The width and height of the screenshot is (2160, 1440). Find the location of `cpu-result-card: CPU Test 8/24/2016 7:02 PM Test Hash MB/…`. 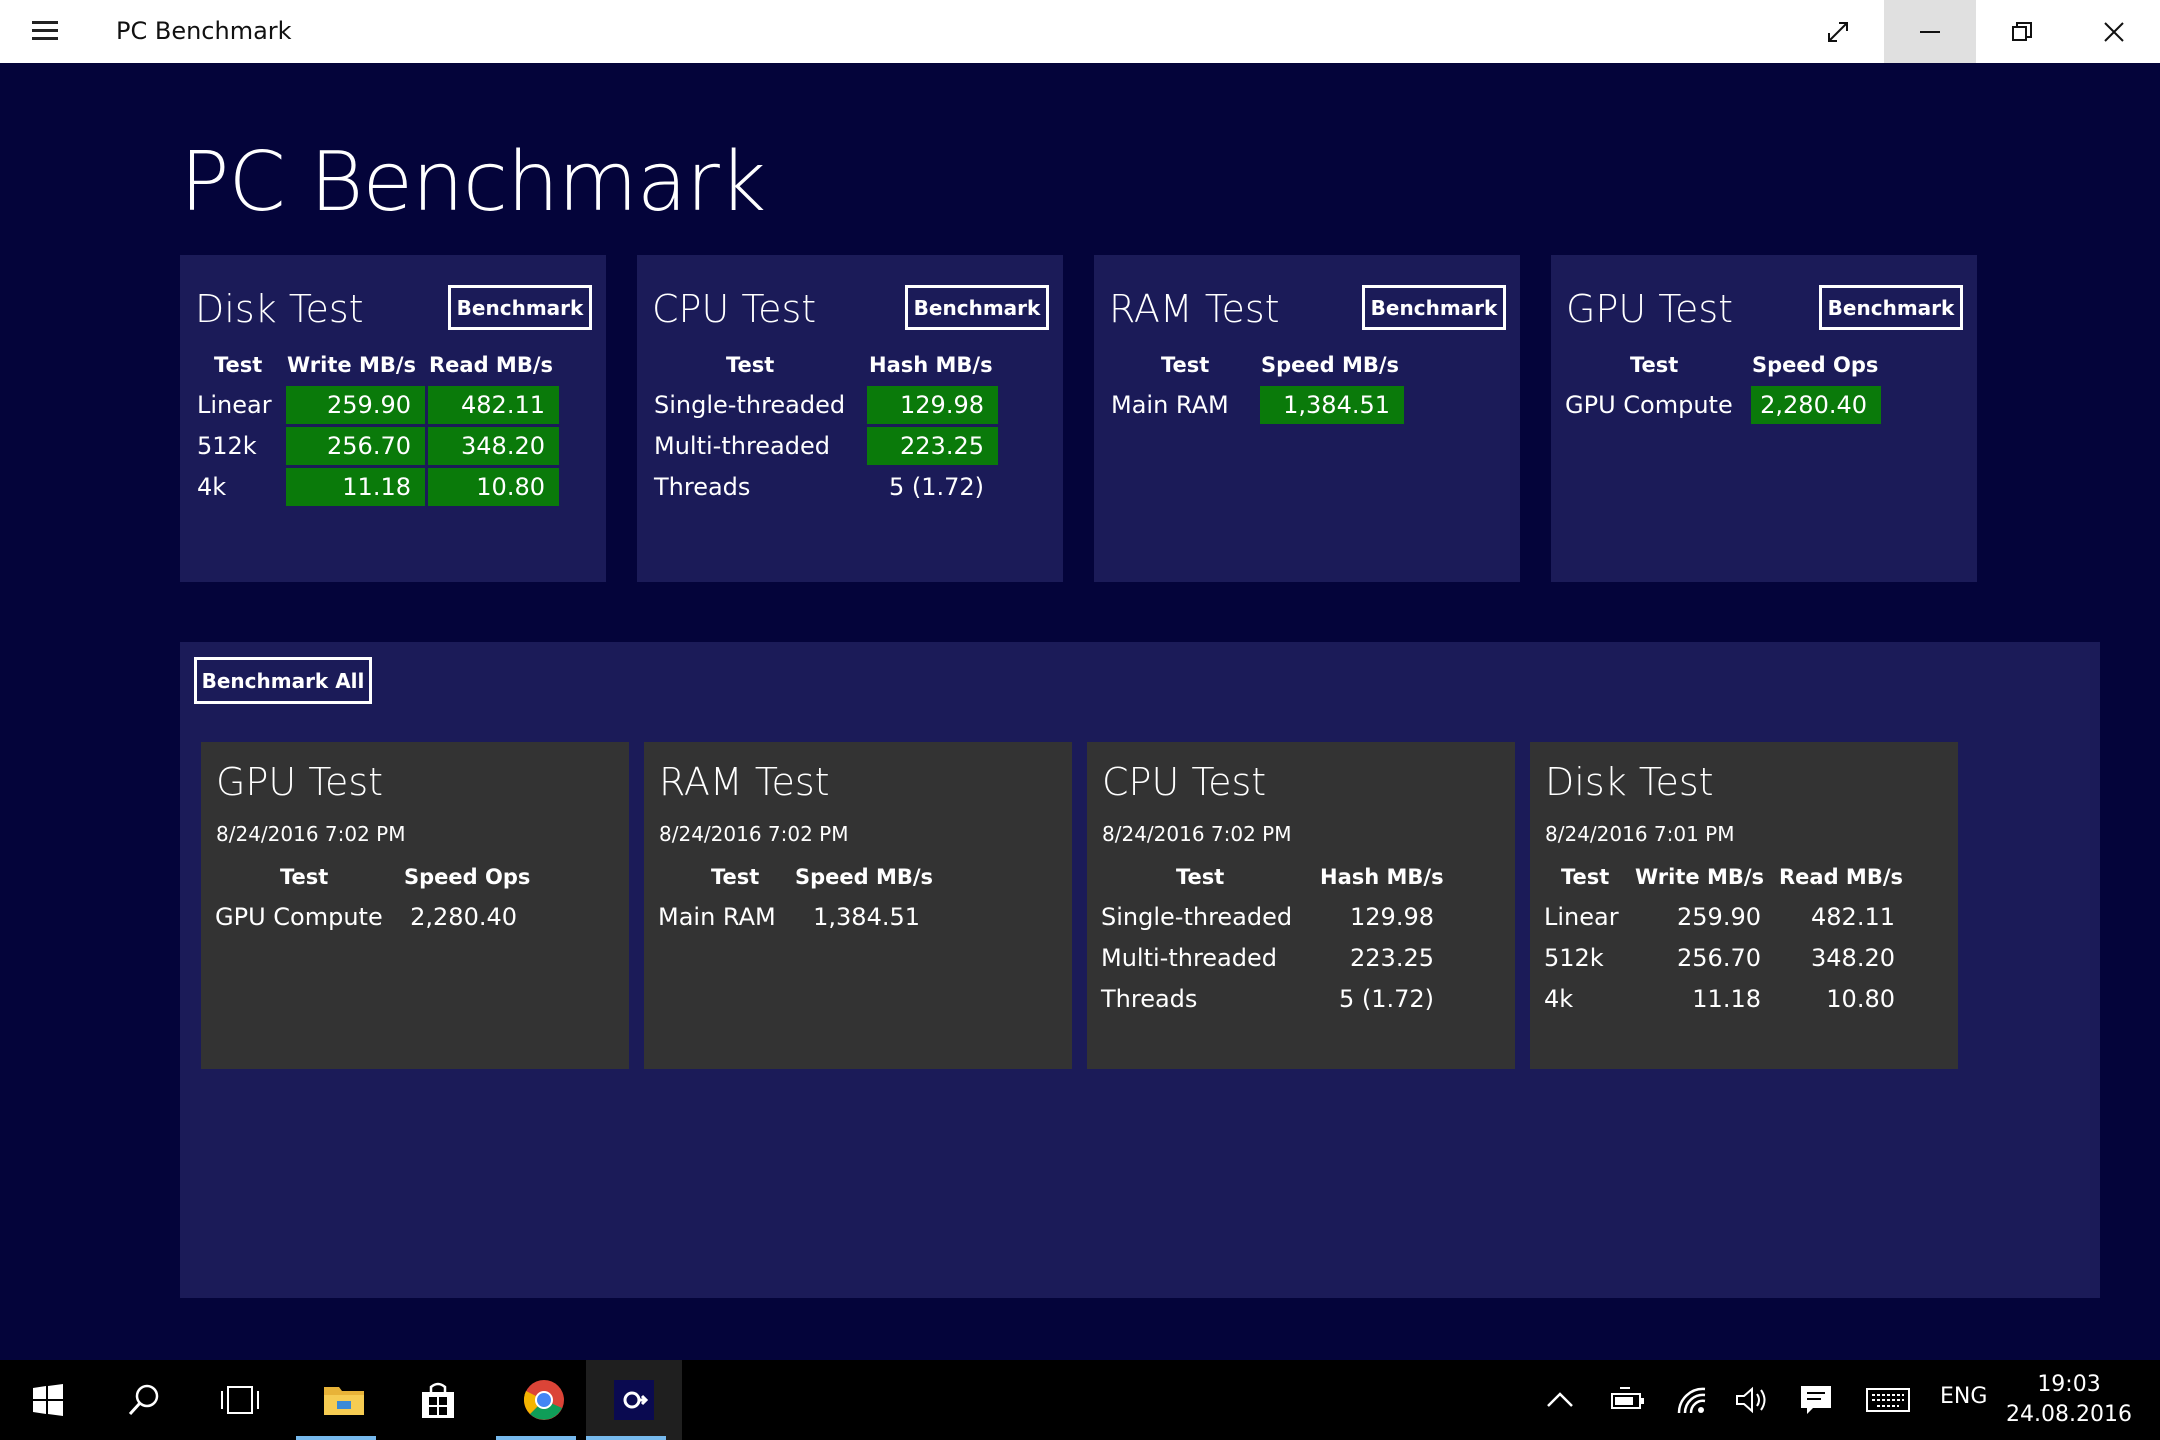

cpu-result-card: CPU Test 8/24/2016 7:02 PM Test Hash MB/… is located at coordinates (1301, 905).